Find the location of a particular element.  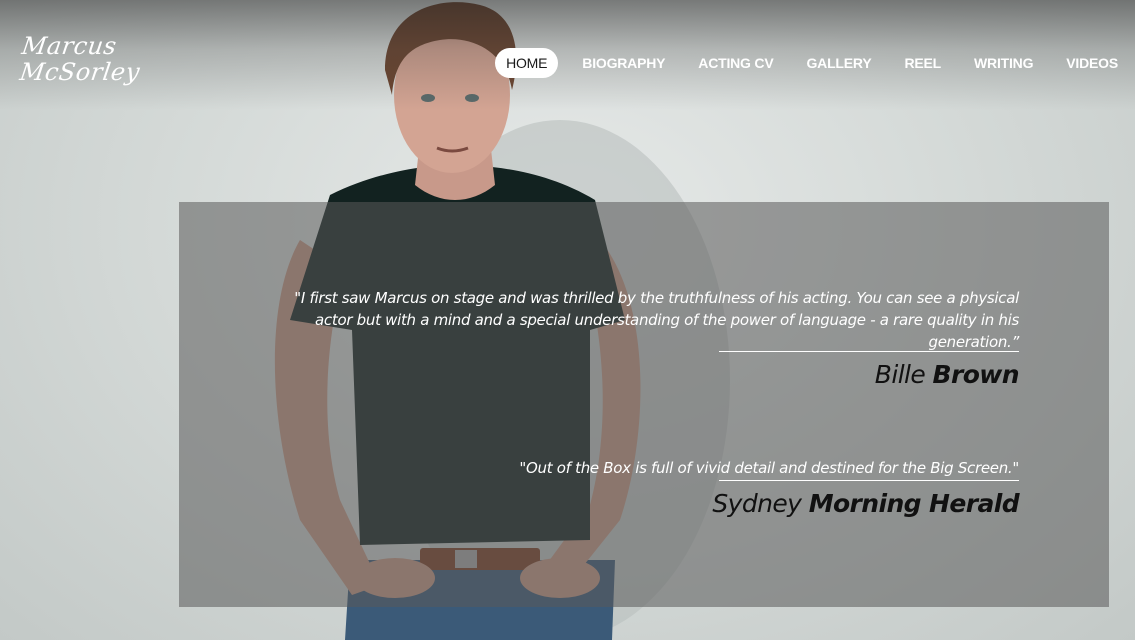

logo-last-name: McSorley is located at coordinates (80, 72).